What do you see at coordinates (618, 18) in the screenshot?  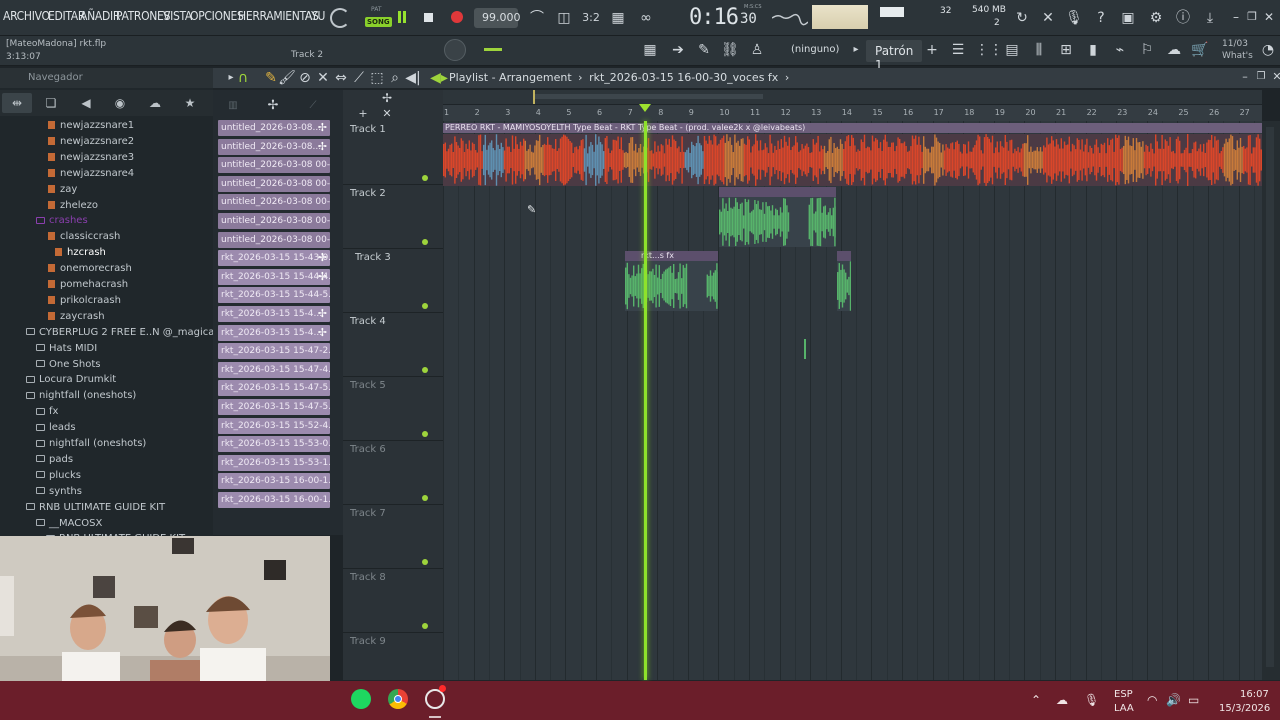 I see `step-edit-icon: ▦` at bounding box center [618, 18].